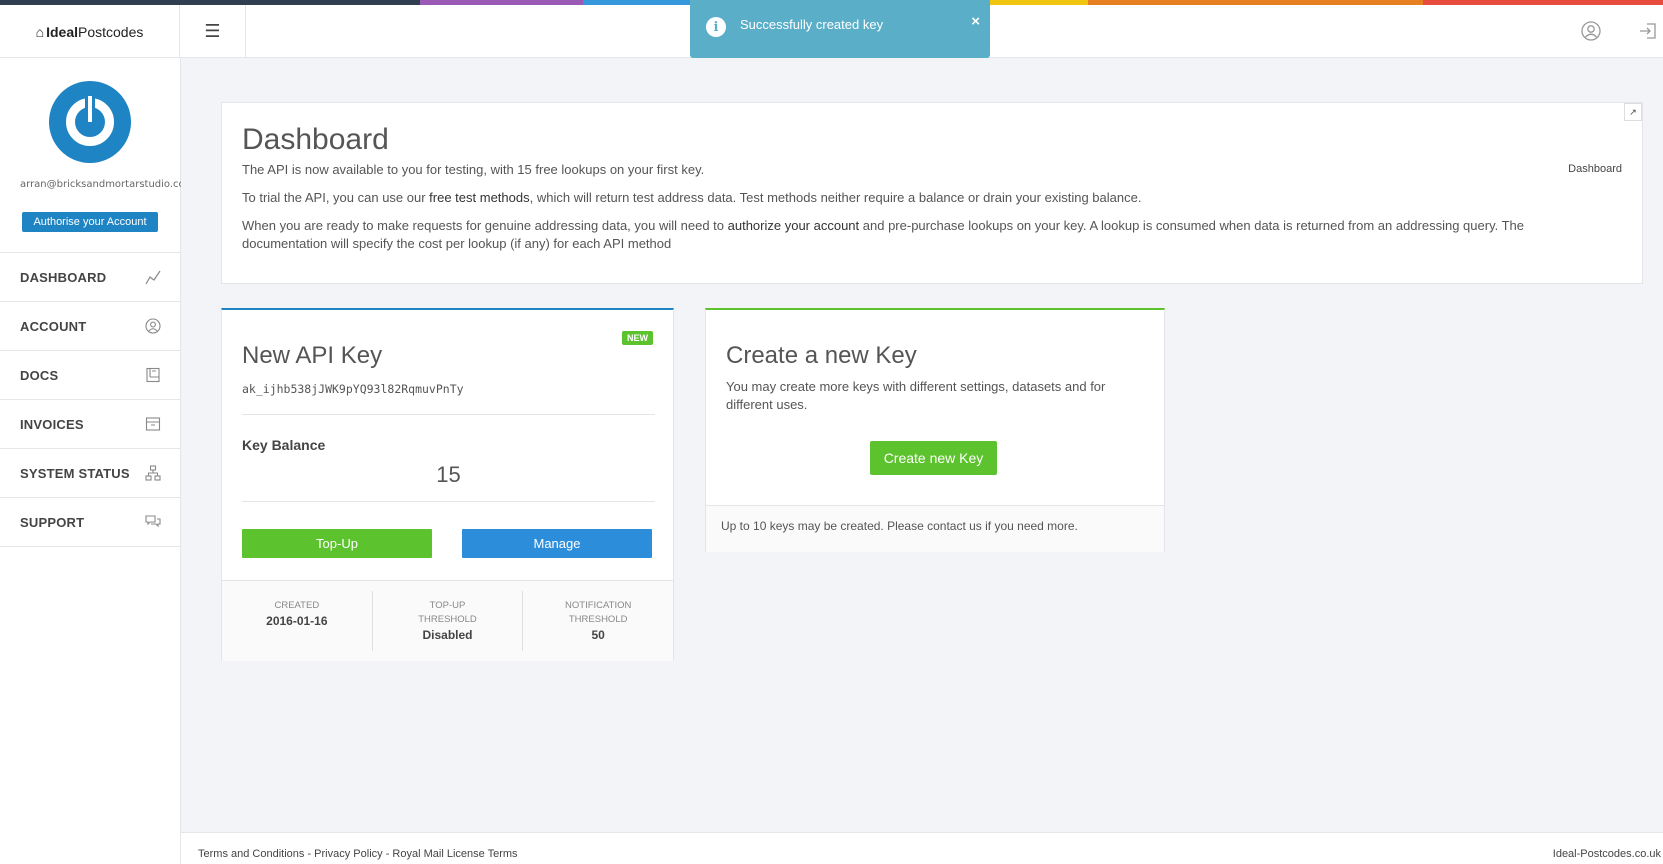  What do you see at coordinates (312, 355) in the screenshot?
I see `api-key-title: New API Key` at bounding box center [312, 355].